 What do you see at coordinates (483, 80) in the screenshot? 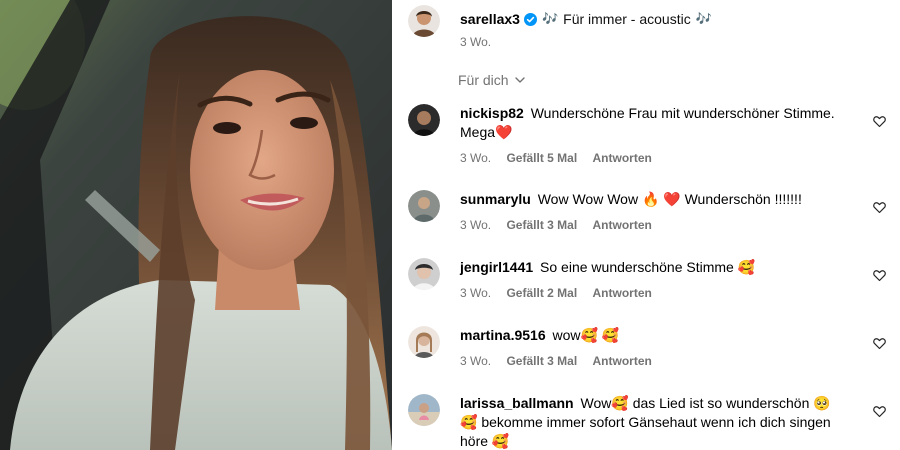
I see `comment-sort-label: Für dich` at bounding box center [483, 80].